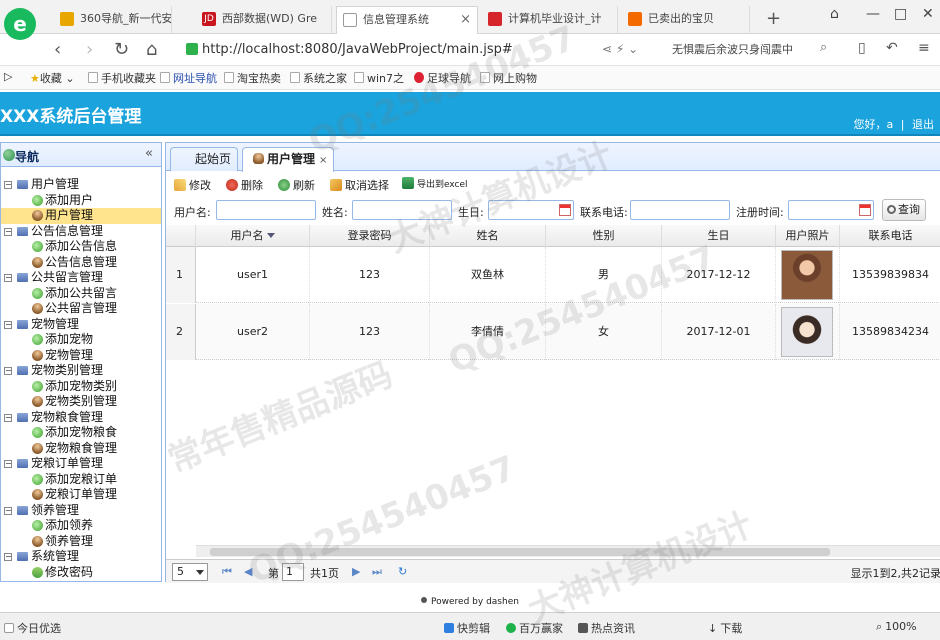 The height and width of the screenshot is (640, 940). Describe the element at coordinates (620, 49) in the screenshot. I see `share-icon: ⋖ ⚡ ⌄` at that location.